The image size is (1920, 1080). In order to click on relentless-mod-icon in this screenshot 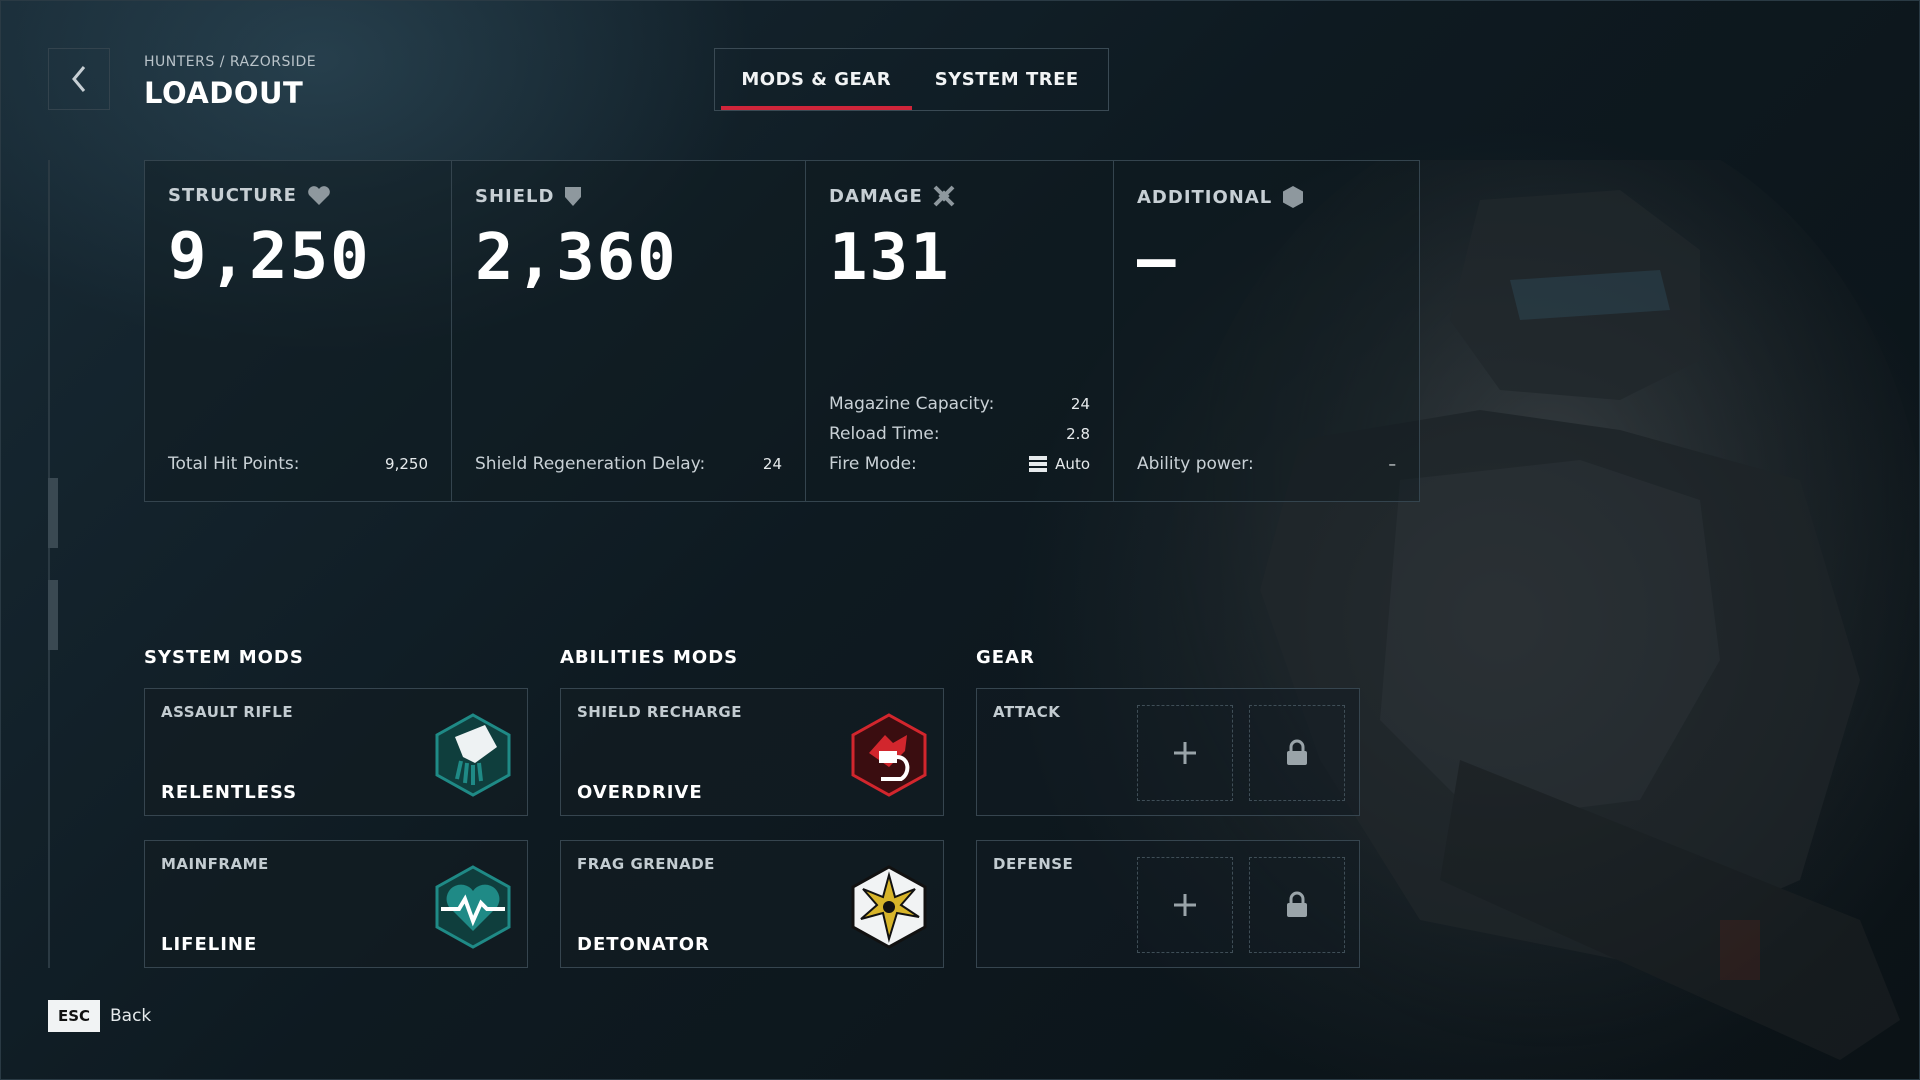, I will do `click(473, 755)`.